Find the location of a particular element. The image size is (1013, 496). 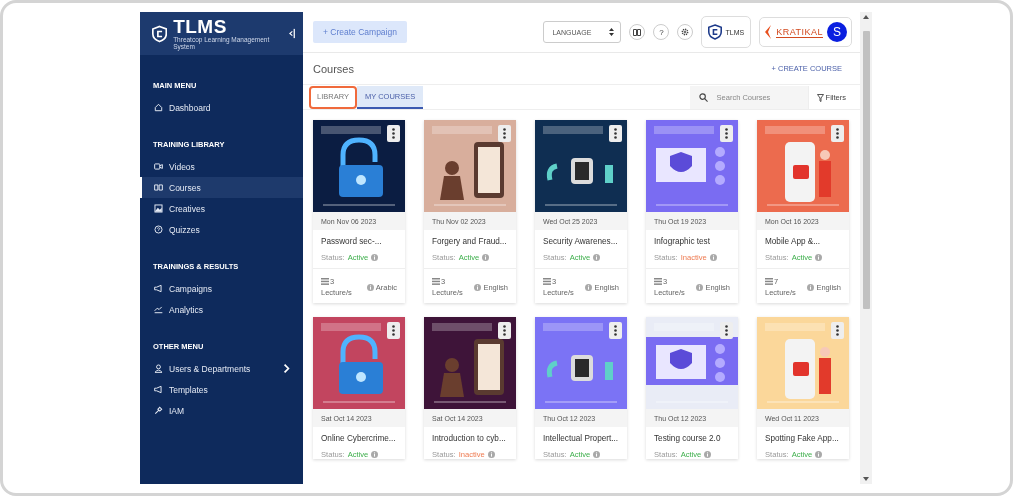

menu-item: Courses is located at coordinates (221, 187).